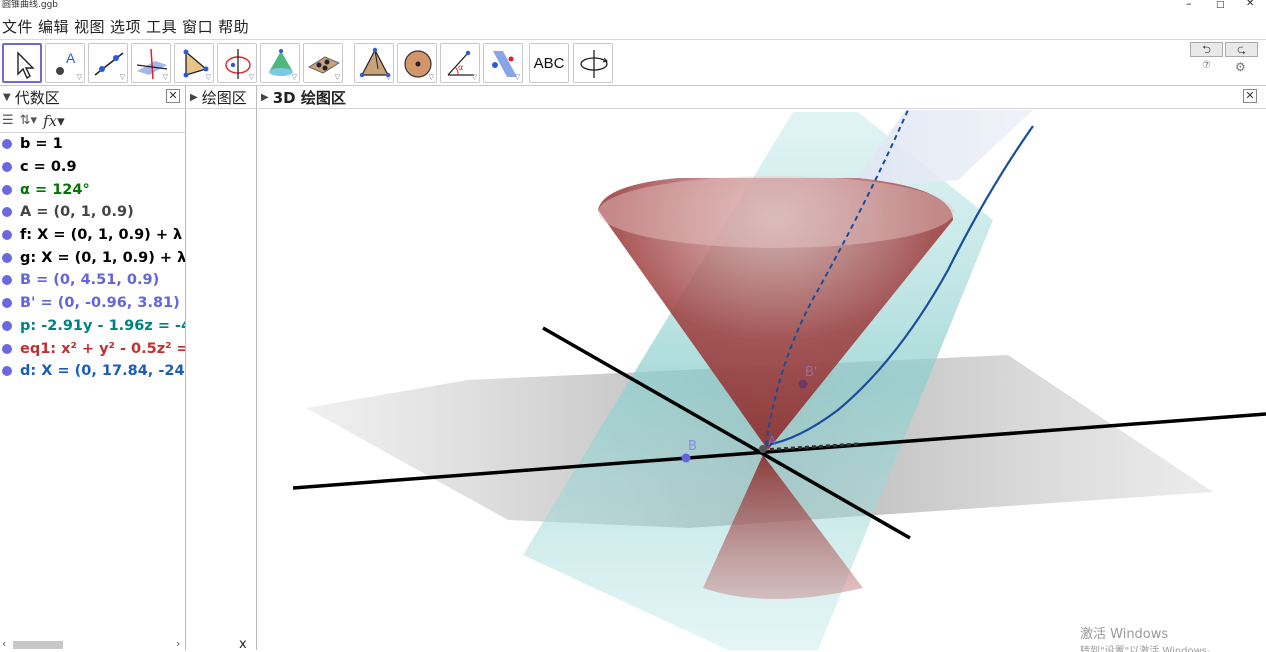 The image size is (1266, 652). What do you see at coordinates (503, 63) in the screenshot?
I see `reflect-tool-button: ▽` at bounding box center [503, 63].